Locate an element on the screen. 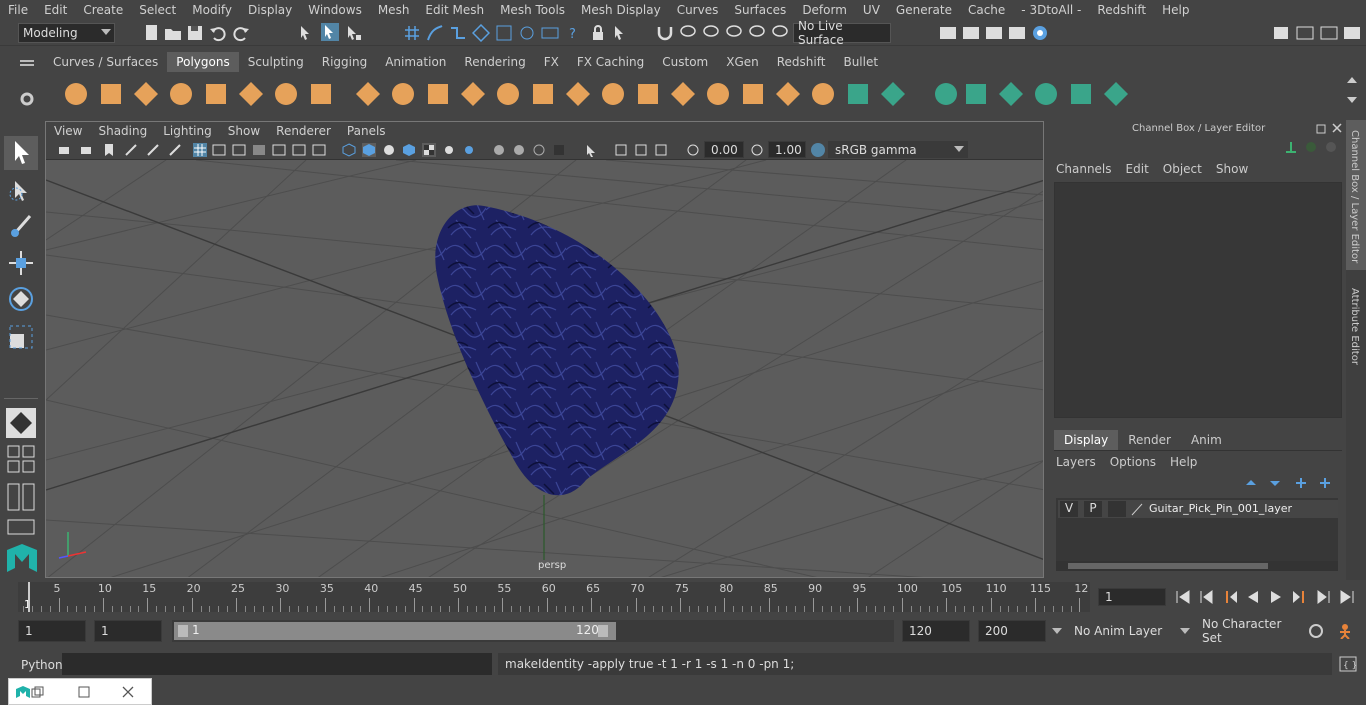 The image size is (1366, 705). camera-attr-icon is located at coordinates (87, 150).